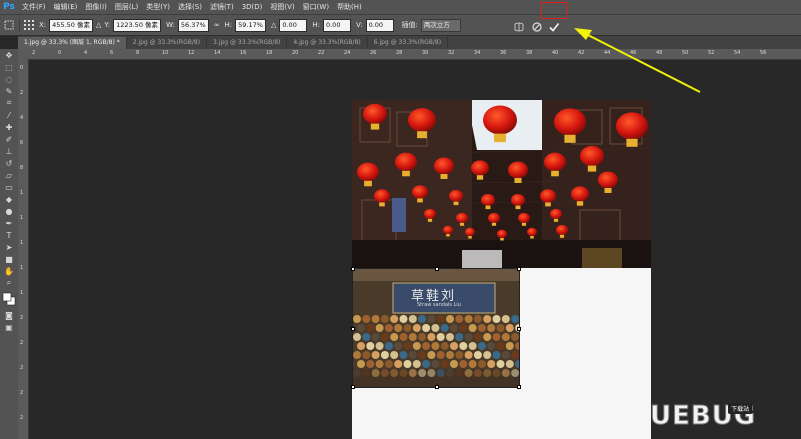 Image resolution: width=801 pixels, height=439 pixels. Describe the element at coordinates (353, 329) in the screenshot. I see `handle-middle-left` at that location.